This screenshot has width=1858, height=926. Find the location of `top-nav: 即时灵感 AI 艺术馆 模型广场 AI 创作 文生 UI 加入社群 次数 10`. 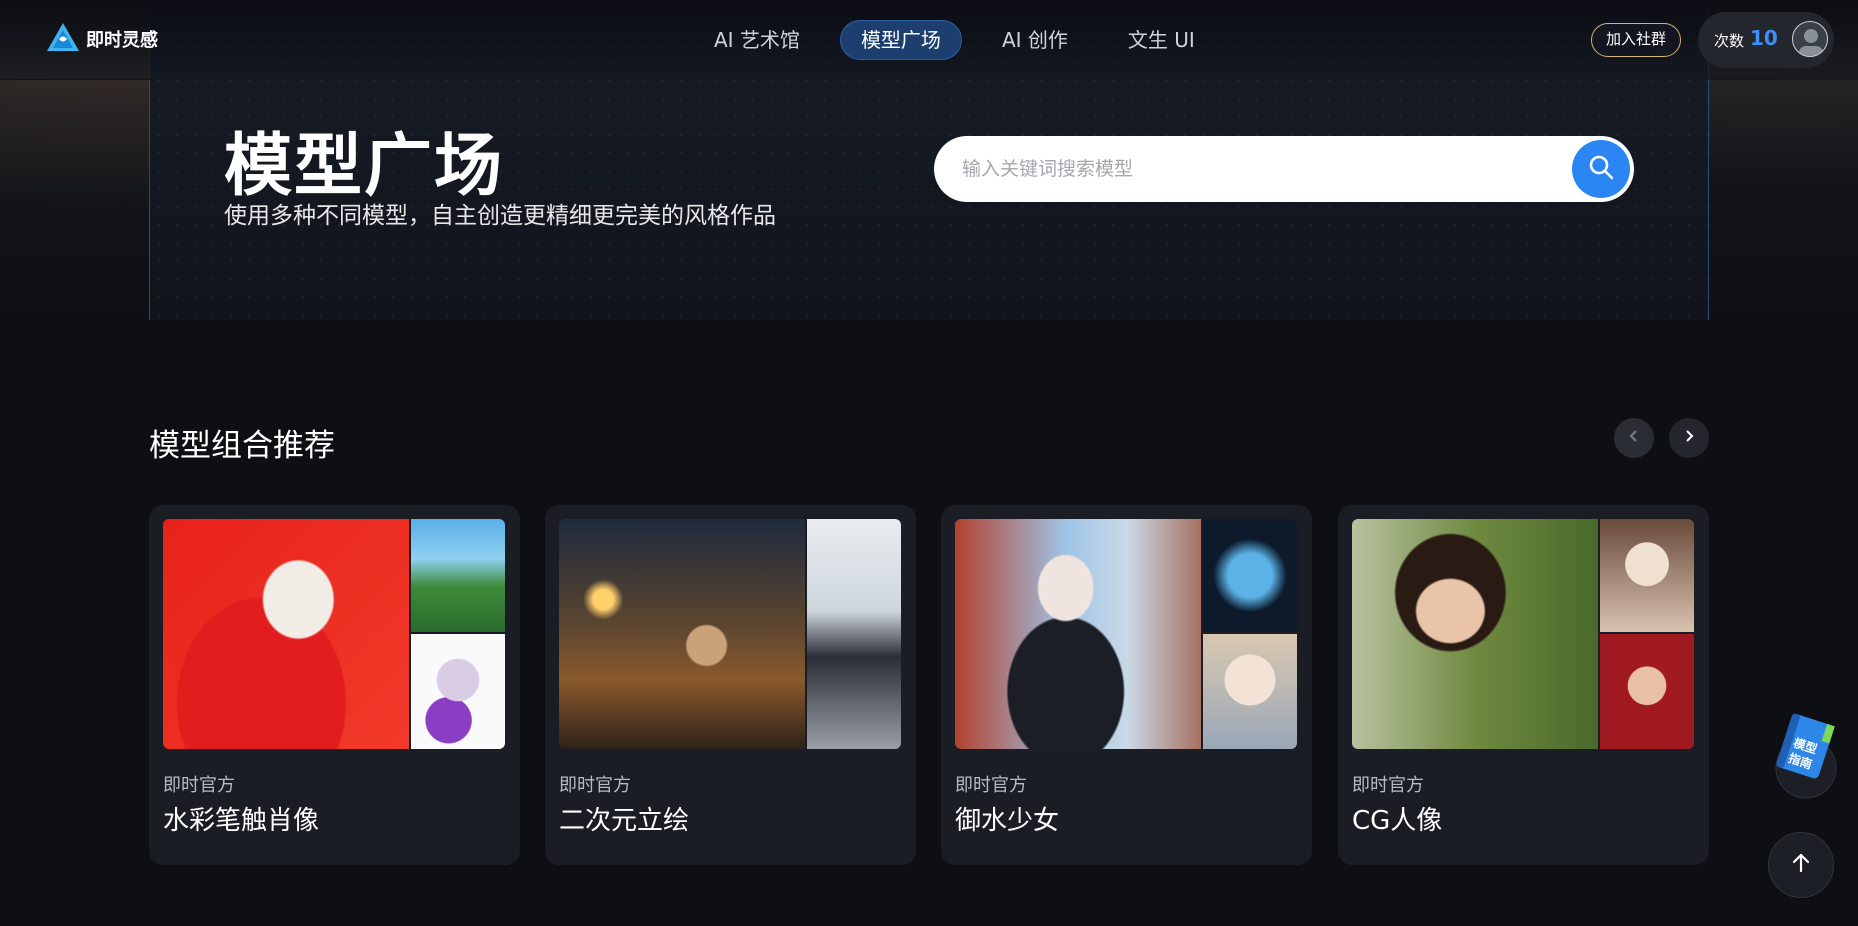

top-nav: 即时灵感 AI 艺术馆 模型广场 AI 创作 文生 UI 加入社群 次数 10 is located at coordinates (929, 40).